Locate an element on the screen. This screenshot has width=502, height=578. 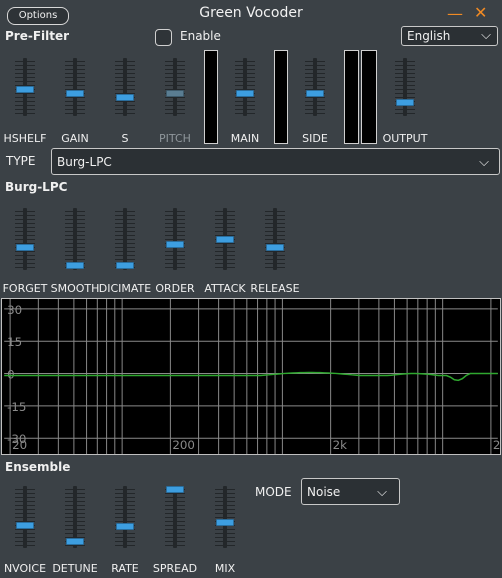
graph-x-tick-label: 20 is located at coordinates (19, 445).